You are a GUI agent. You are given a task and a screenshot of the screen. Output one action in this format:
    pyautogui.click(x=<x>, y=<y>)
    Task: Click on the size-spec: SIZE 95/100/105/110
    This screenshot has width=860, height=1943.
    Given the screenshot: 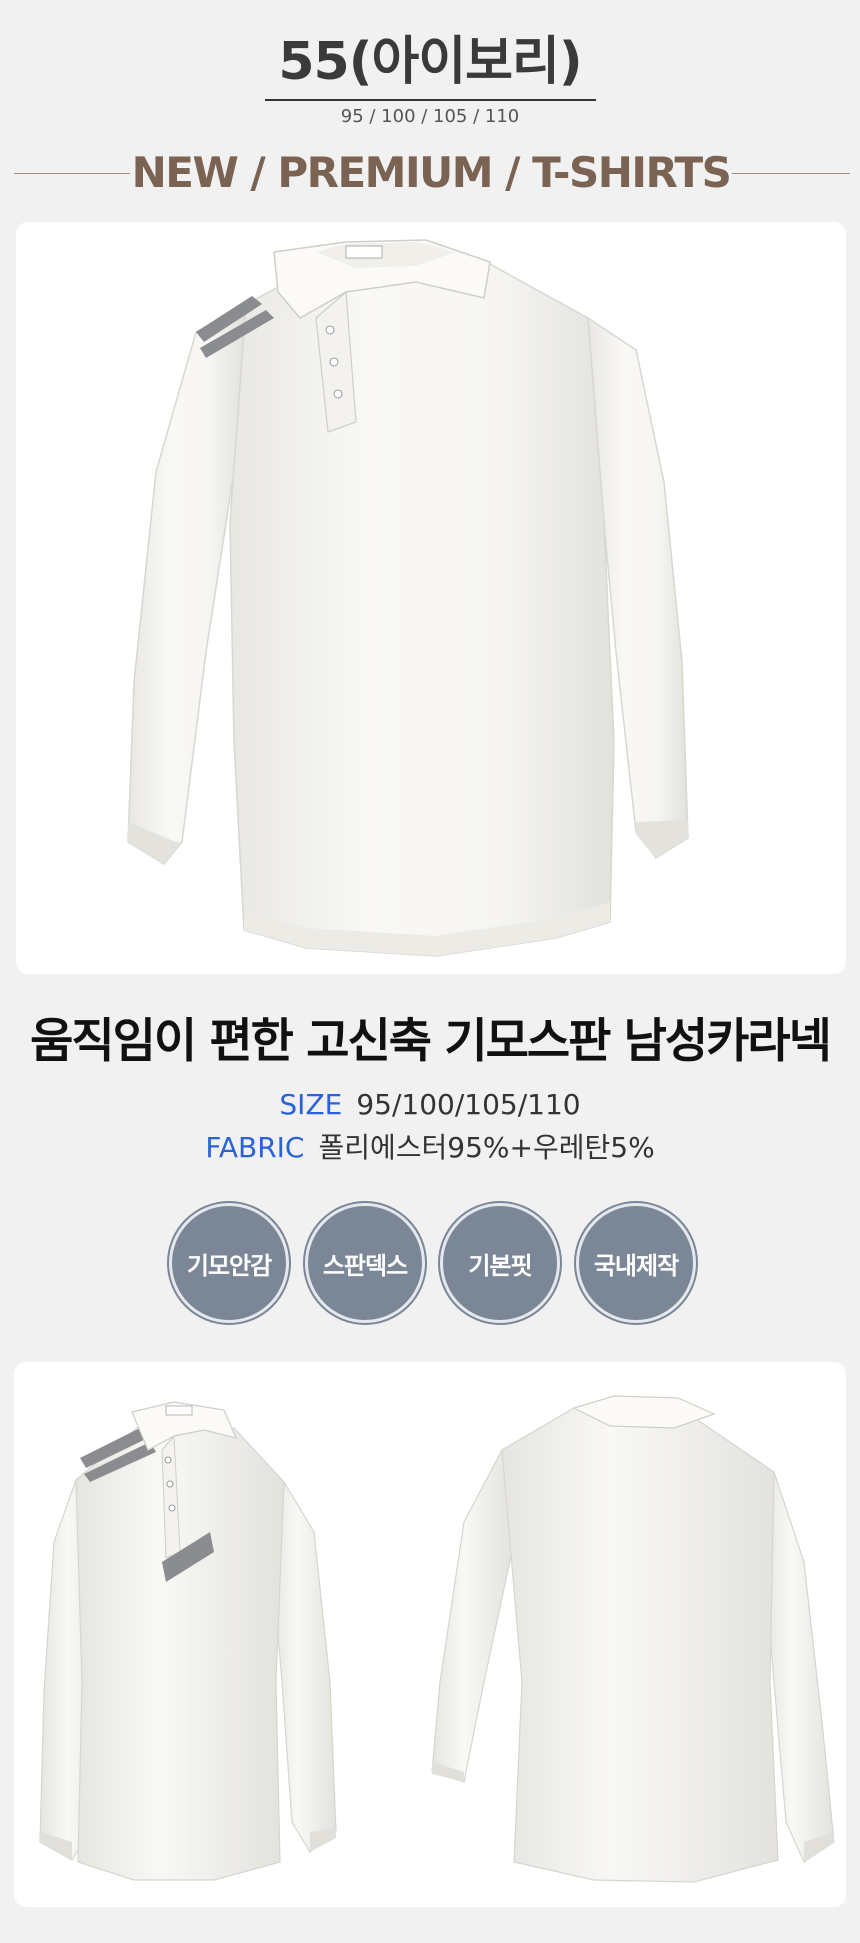 What is the action you would take?
    pyautogui.click(x=430, y=1105)
    